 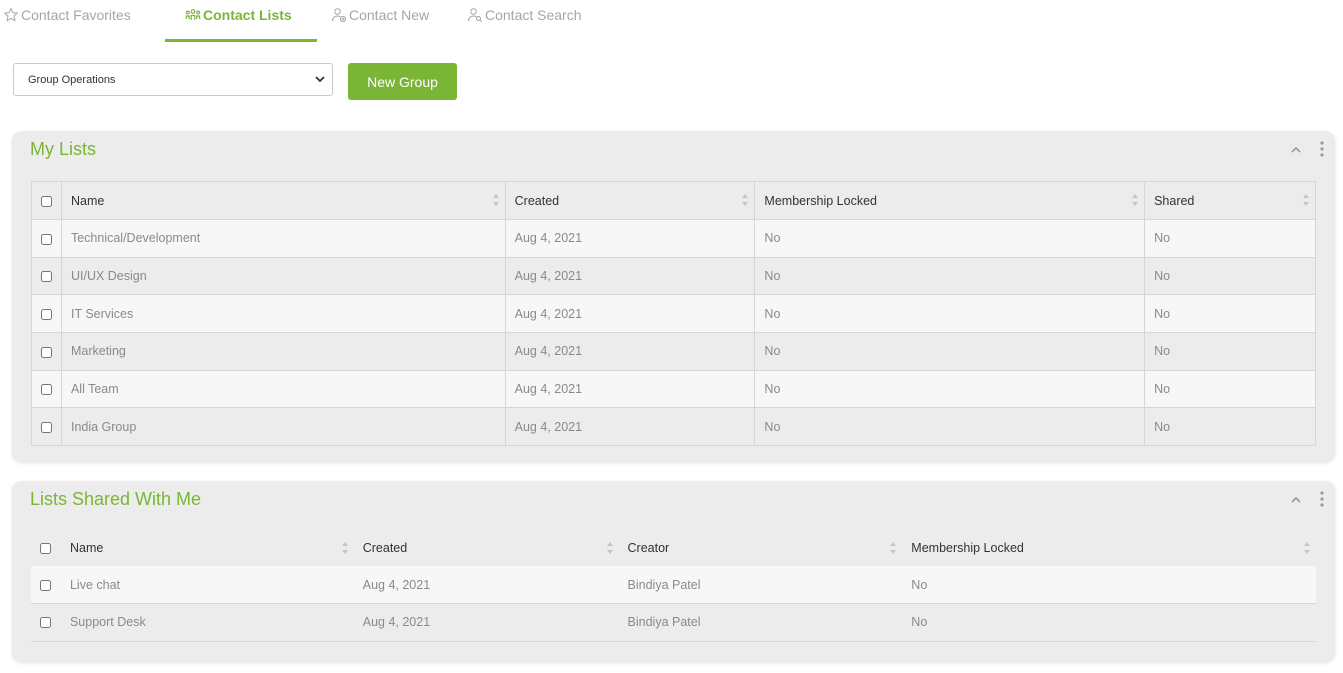 What do you see at coordinates (283, 427) in the screenshot?
I see `cell-name: India Group` at bounding box center [283, 427].